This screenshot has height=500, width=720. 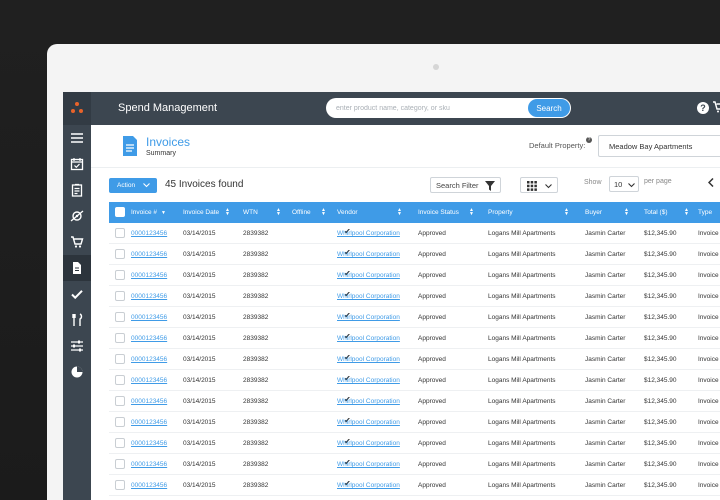 What do you see at coordinates (199, 359) in the screenshot?
I see `invoice-date: 03/14/2015` at bounding box center [199, 359].